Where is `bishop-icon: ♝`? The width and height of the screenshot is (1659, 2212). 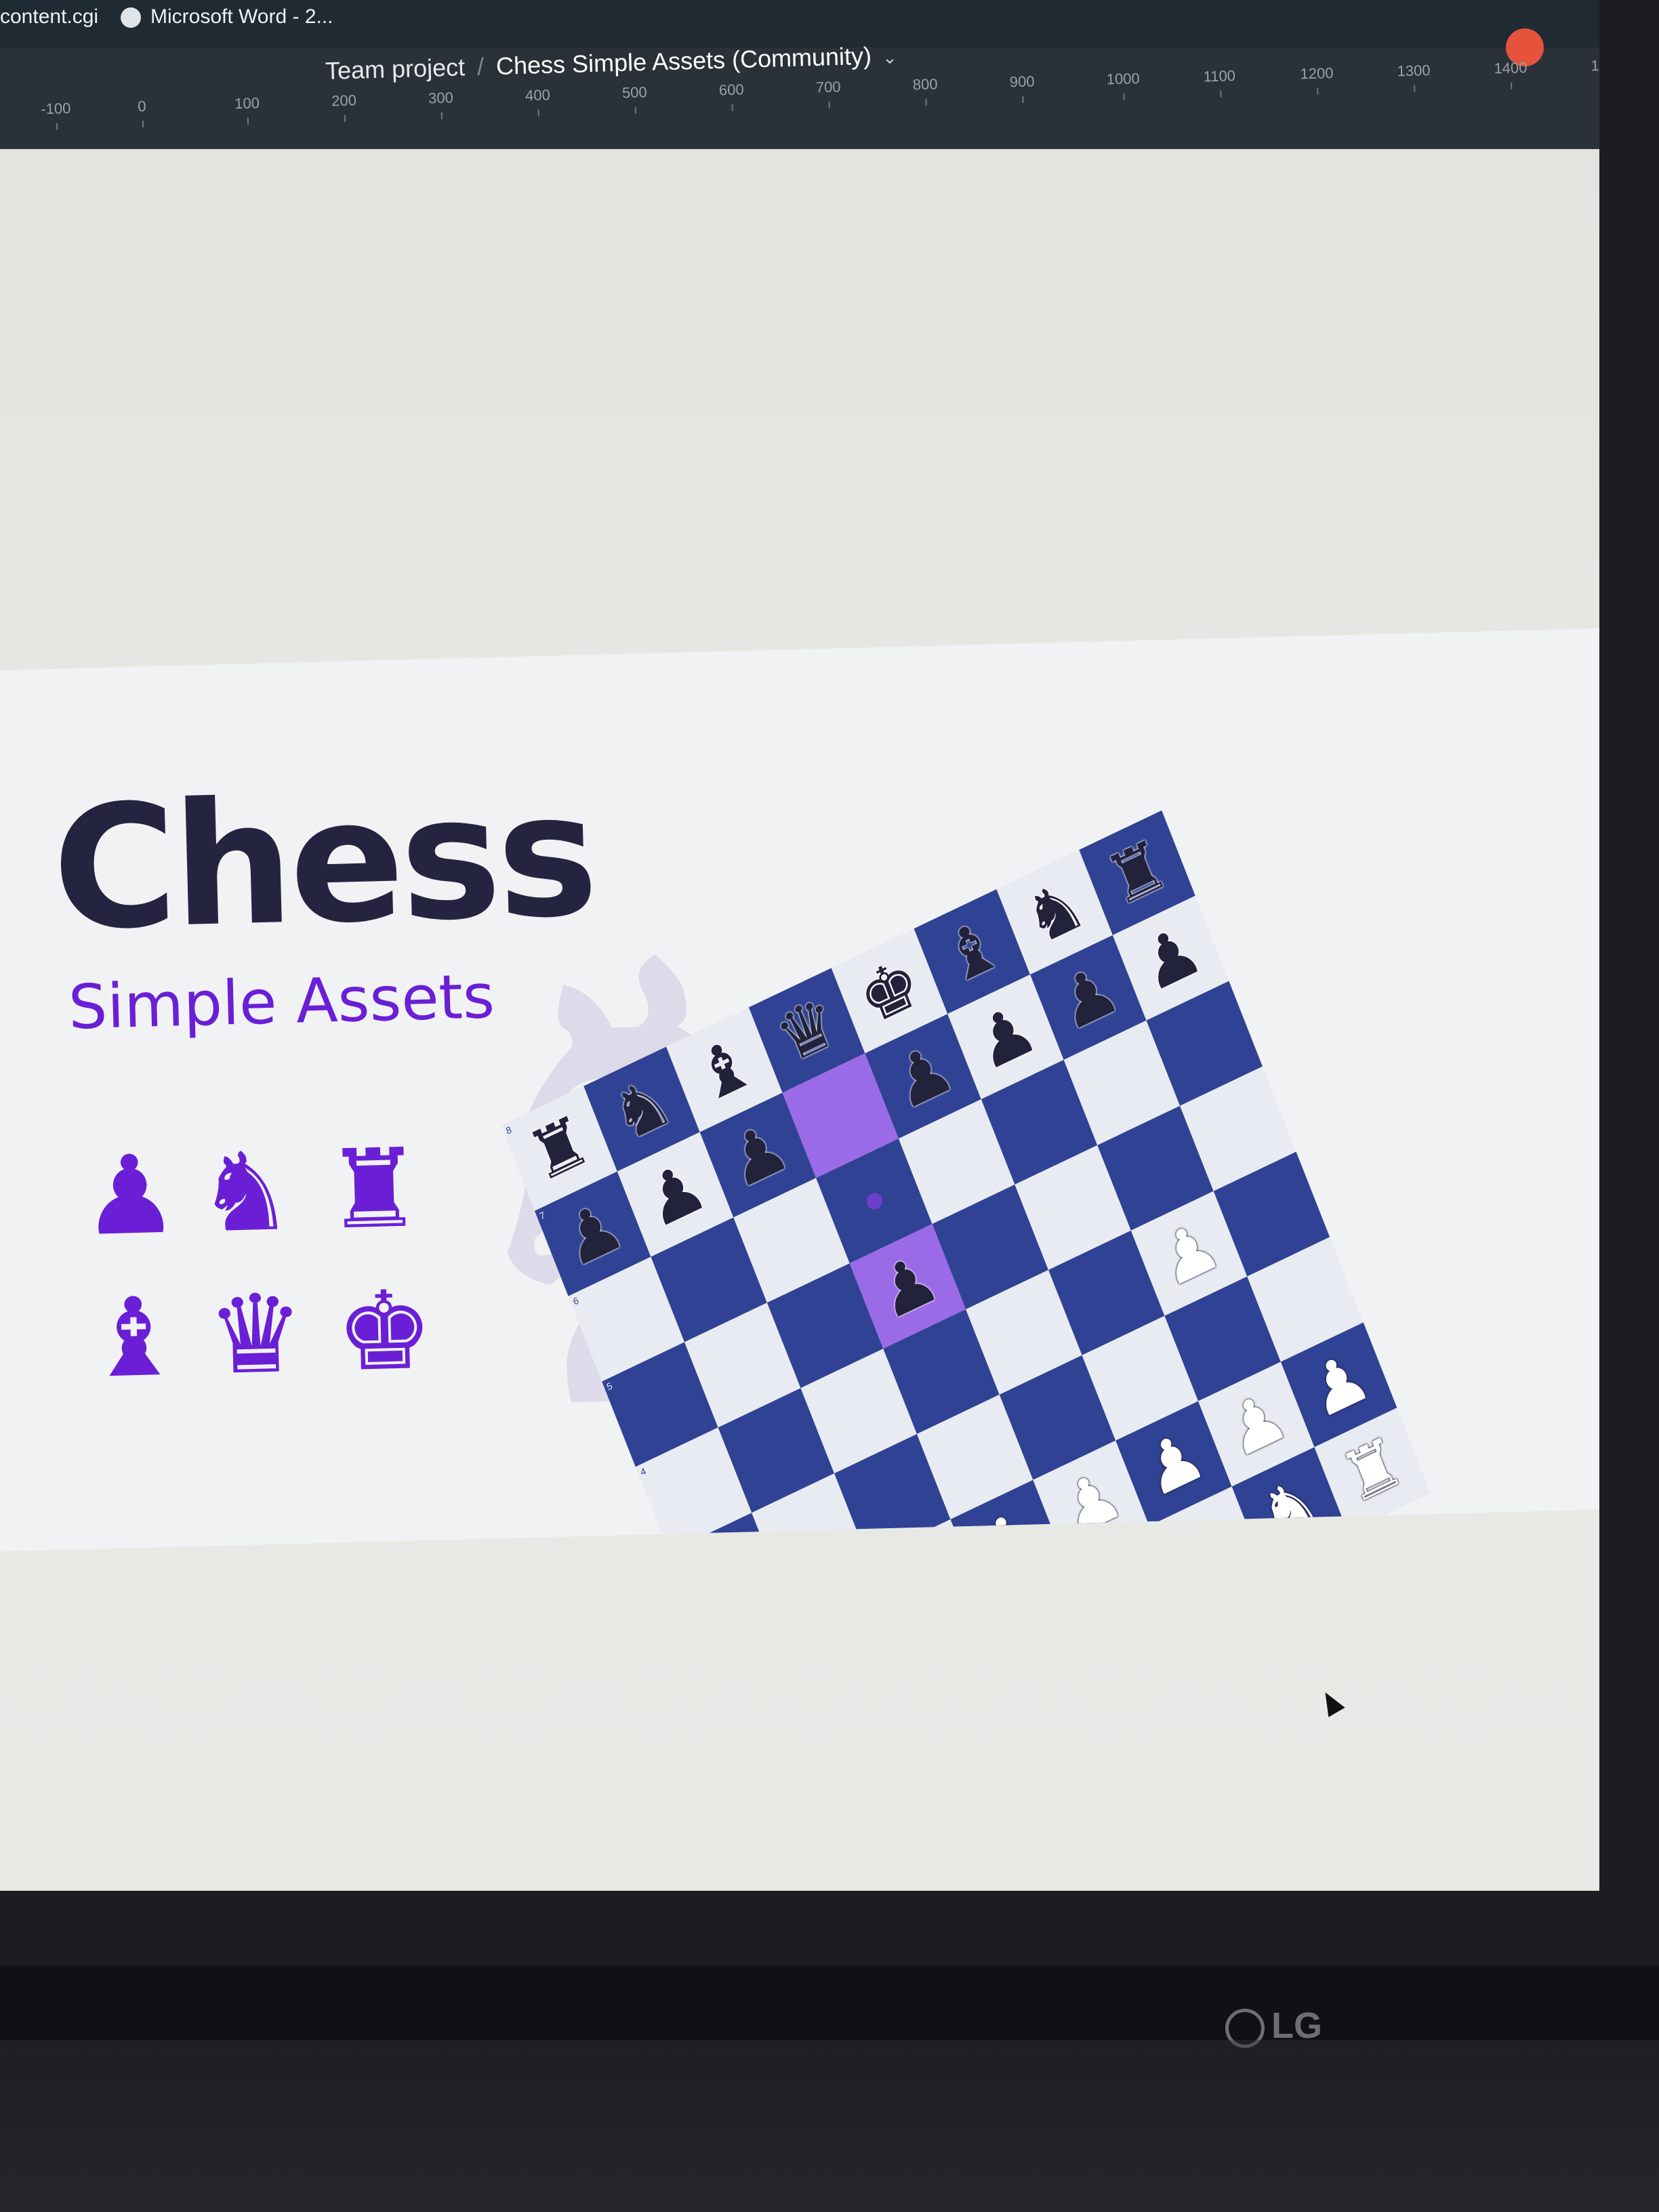 bishop-icon: ♝ is located at coordinates (134, 1337).